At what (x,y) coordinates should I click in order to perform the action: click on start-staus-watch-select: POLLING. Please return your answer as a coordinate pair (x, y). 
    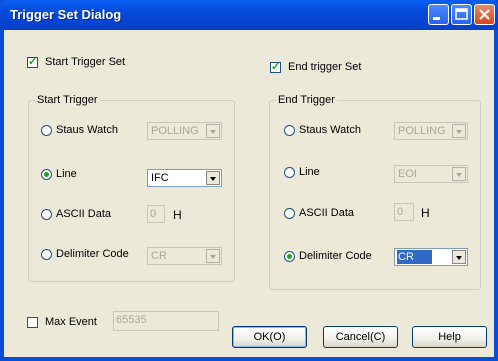
    Looking at the image, I should click on (184, 131).